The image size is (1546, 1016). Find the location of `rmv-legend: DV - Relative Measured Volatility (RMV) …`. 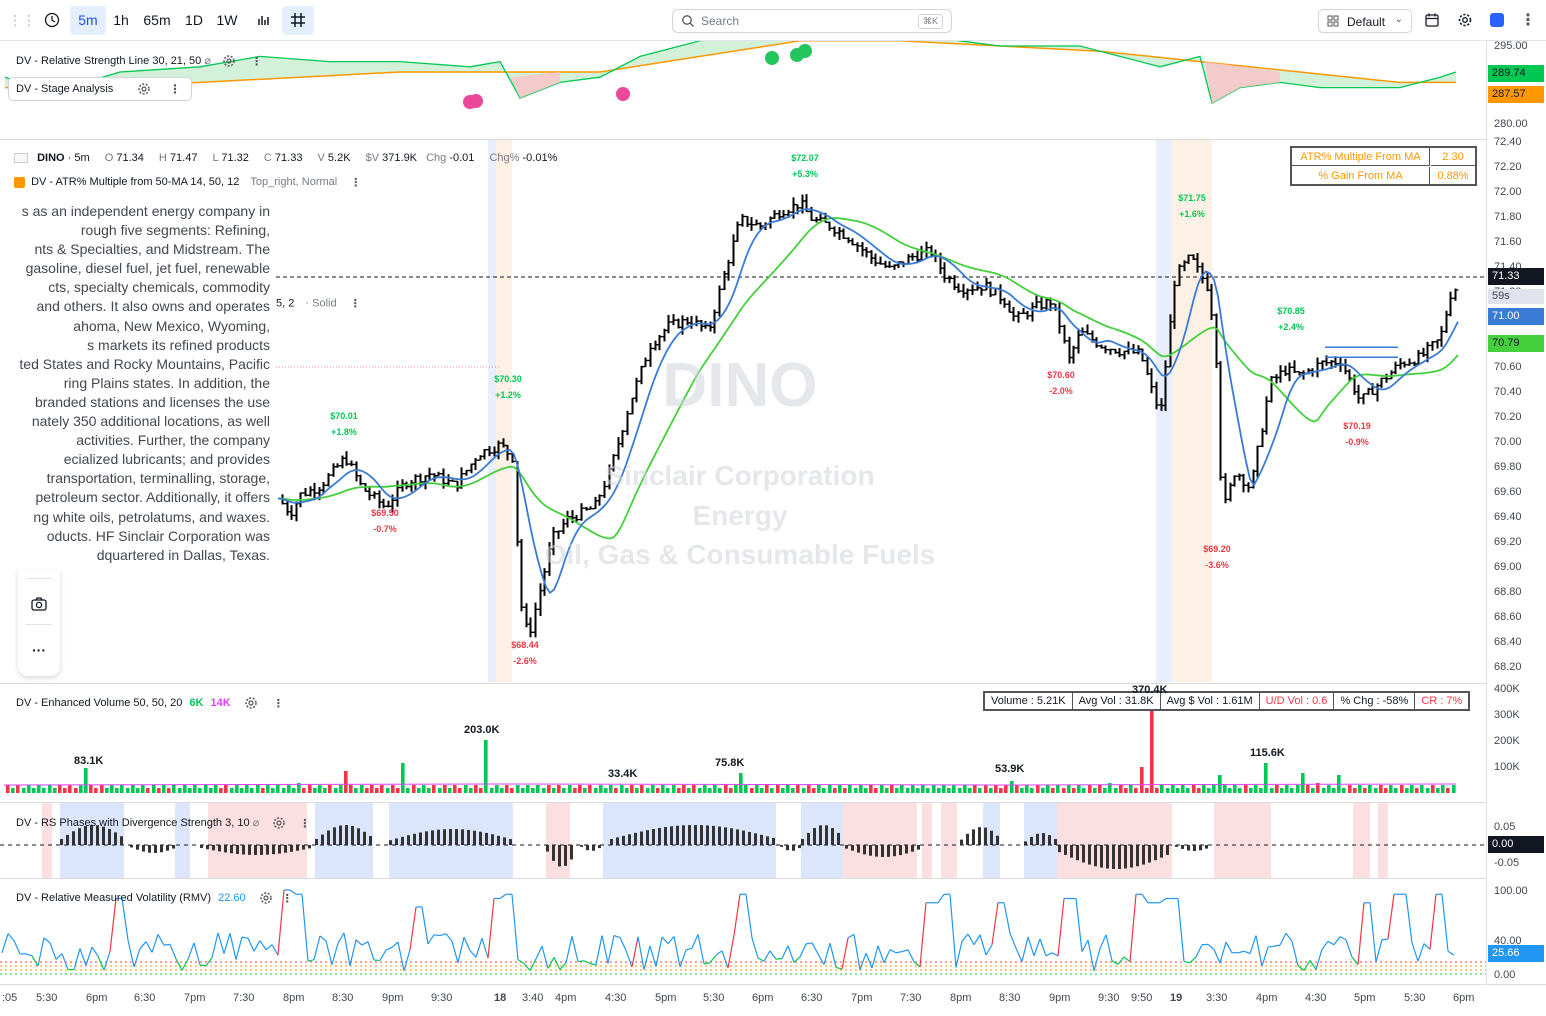

rmv-legend: DV - Relative Measured Volatility (RMV) … is located at coordinates (154, 898).